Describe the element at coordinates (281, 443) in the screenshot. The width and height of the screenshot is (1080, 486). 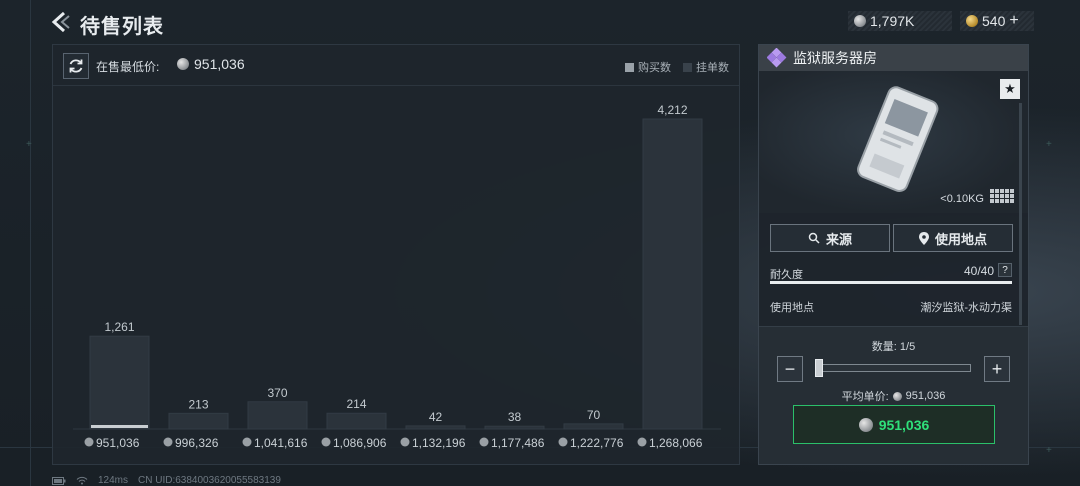
I see `price-tick-label: 1,041,616` at that location.